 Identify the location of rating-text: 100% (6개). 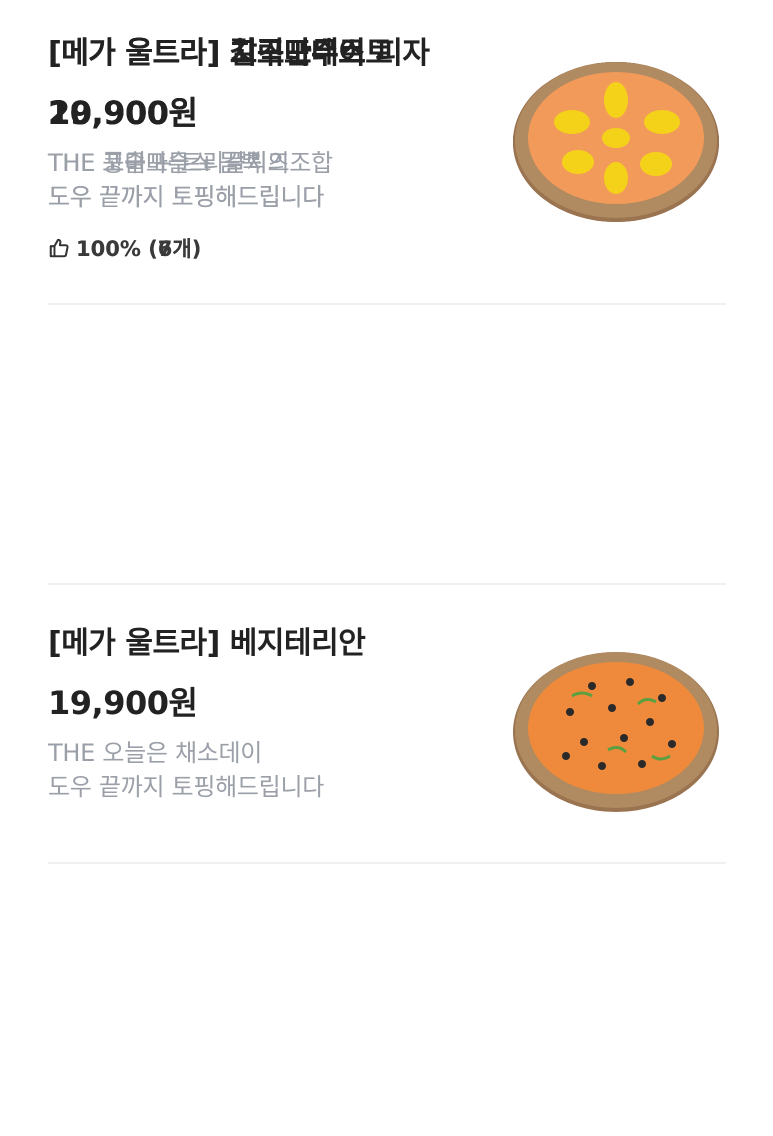
(139, 249).